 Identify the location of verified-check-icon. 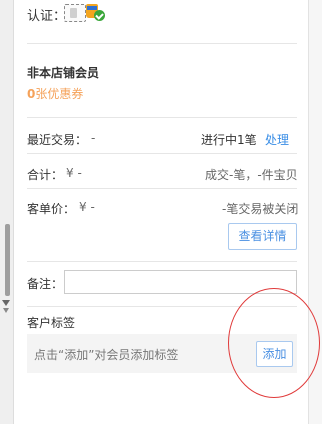
(99, 15).